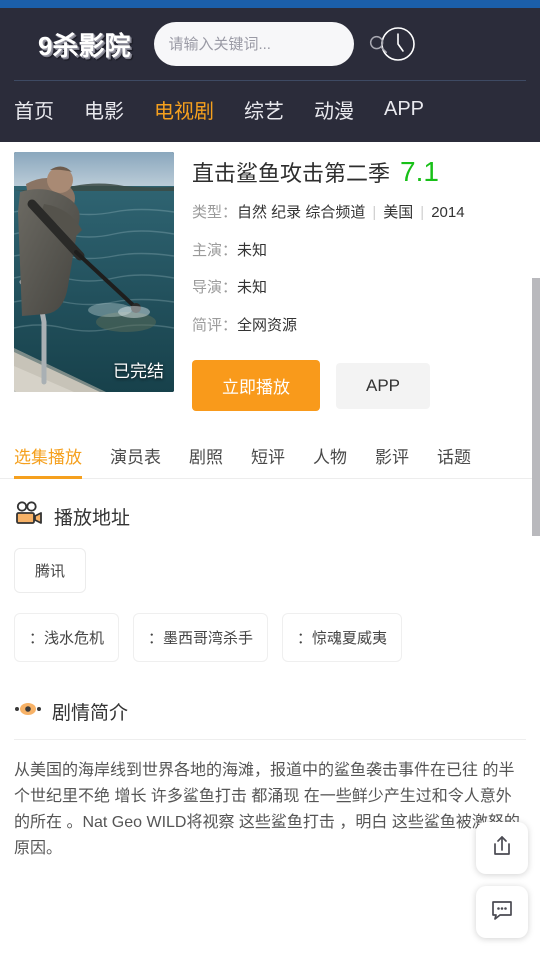 The width and height of the screenshot is (540, 960). I want to click on action-buttons: 立即播放 APP, so click(359, 385).